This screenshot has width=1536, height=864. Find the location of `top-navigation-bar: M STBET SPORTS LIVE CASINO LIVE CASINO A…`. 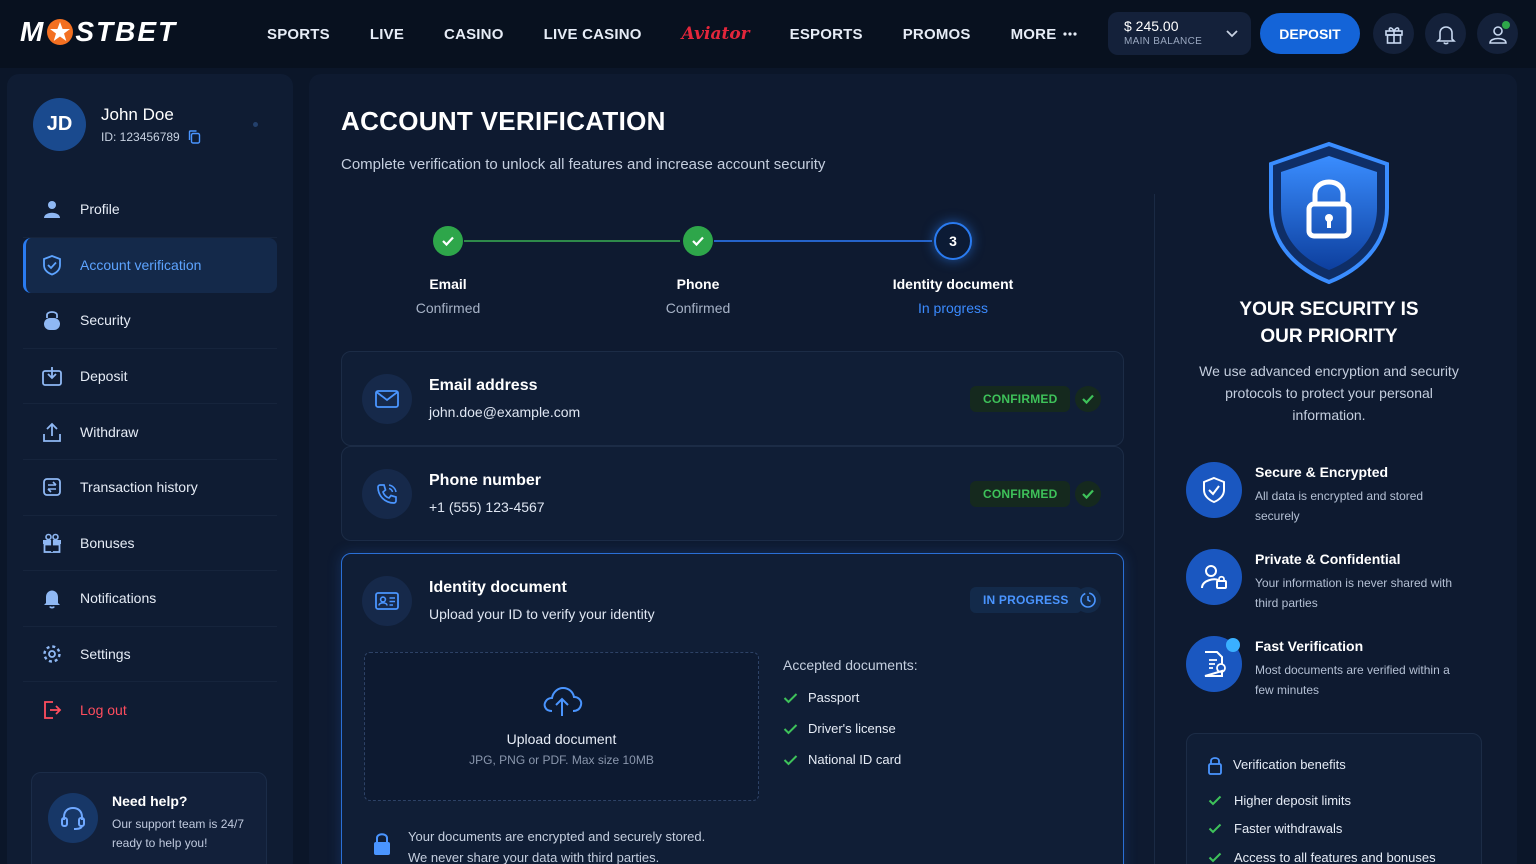

top-navigation-bar: M STBET SPORTS LIVE CASINO LIVE CASINO A… is located at coordinates (768, 34).